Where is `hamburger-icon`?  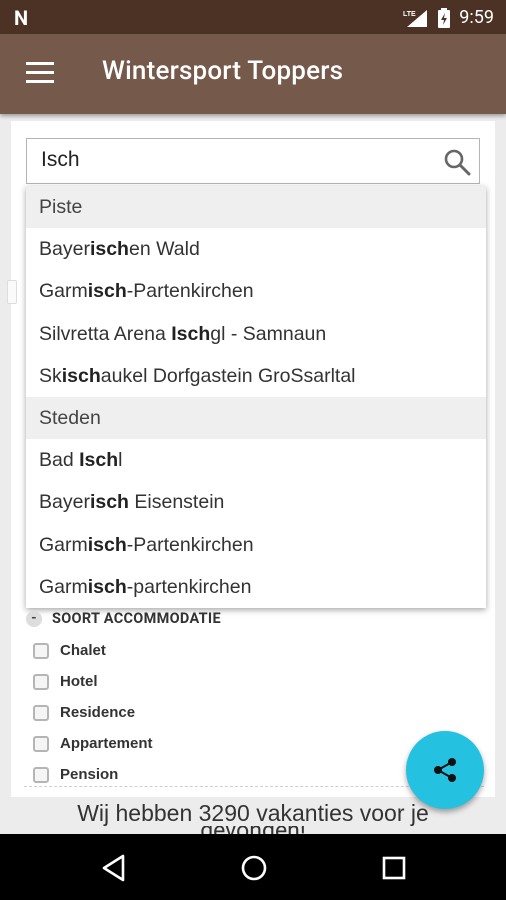
hamburger-icon is located at coordinates (40, 73).